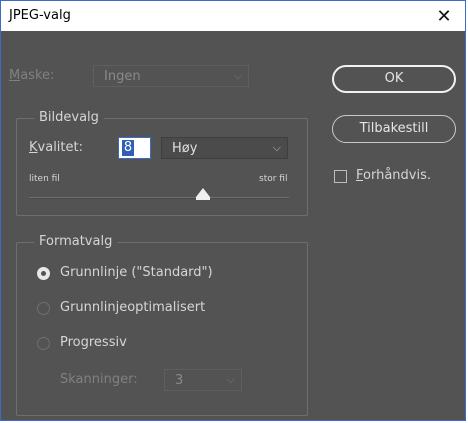 Image resolution: width=468 pixels, height=423 pixels. Describe the element at coordinates (273, 179) in the screenshot. I see `slider-max-label: stor fil` at that location.